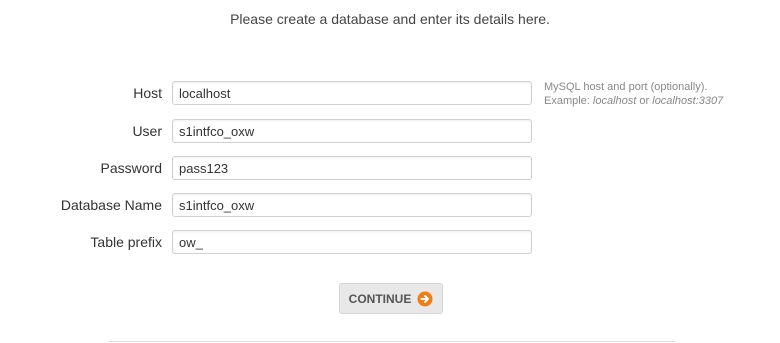 The height and width of the screenshot is (343, 780). Describe the element at coordinates (111, 205) in the screenshot. I see `database-name-label: Database Name` at that location.